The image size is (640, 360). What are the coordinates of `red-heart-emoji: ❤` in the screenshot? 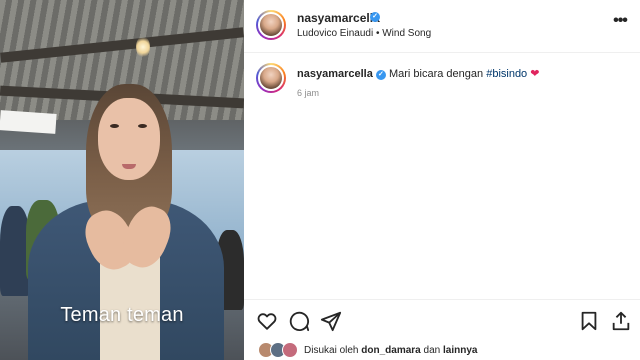 It's located at (535, 74).